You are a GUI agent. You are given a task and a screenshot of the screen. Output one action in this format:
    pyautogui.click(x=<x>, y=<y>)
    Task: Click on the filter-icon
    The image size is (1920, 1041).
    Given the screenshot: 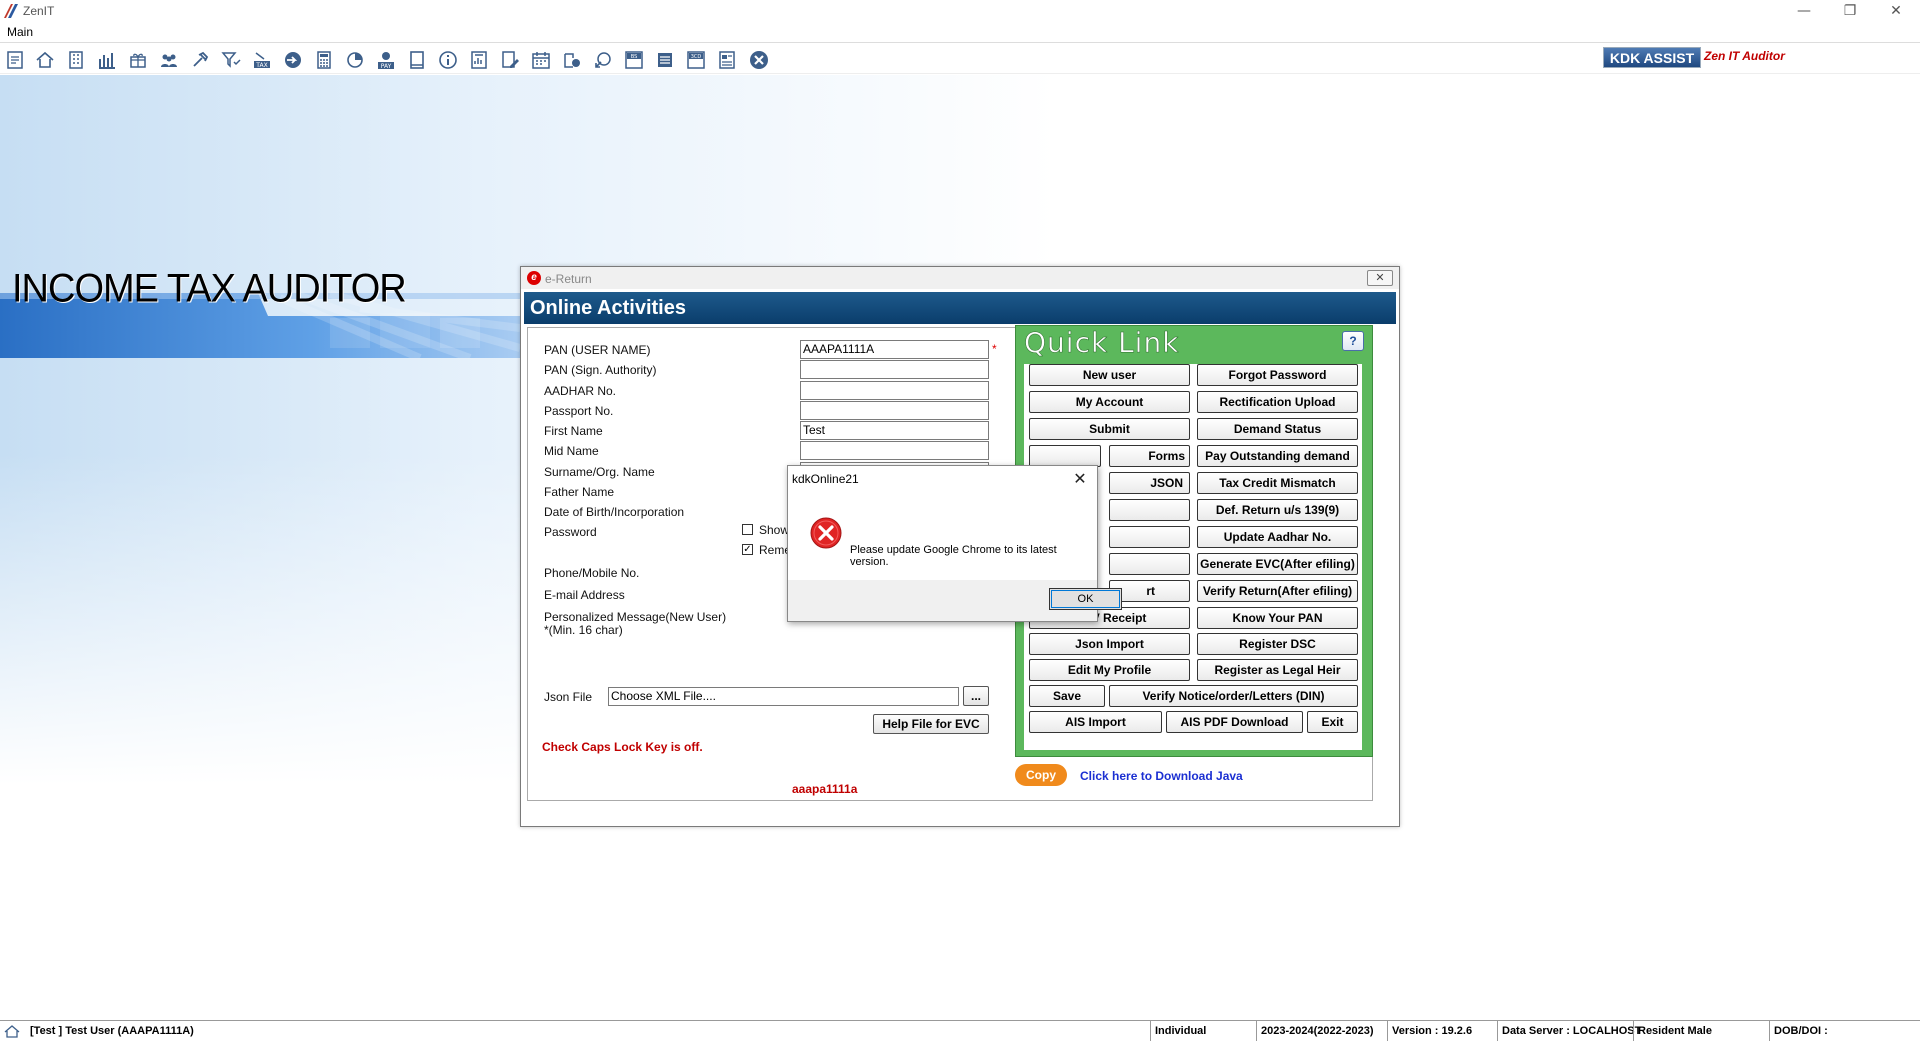 What is the action you would take?
    pyautogui.click(x=231, y=60)
    